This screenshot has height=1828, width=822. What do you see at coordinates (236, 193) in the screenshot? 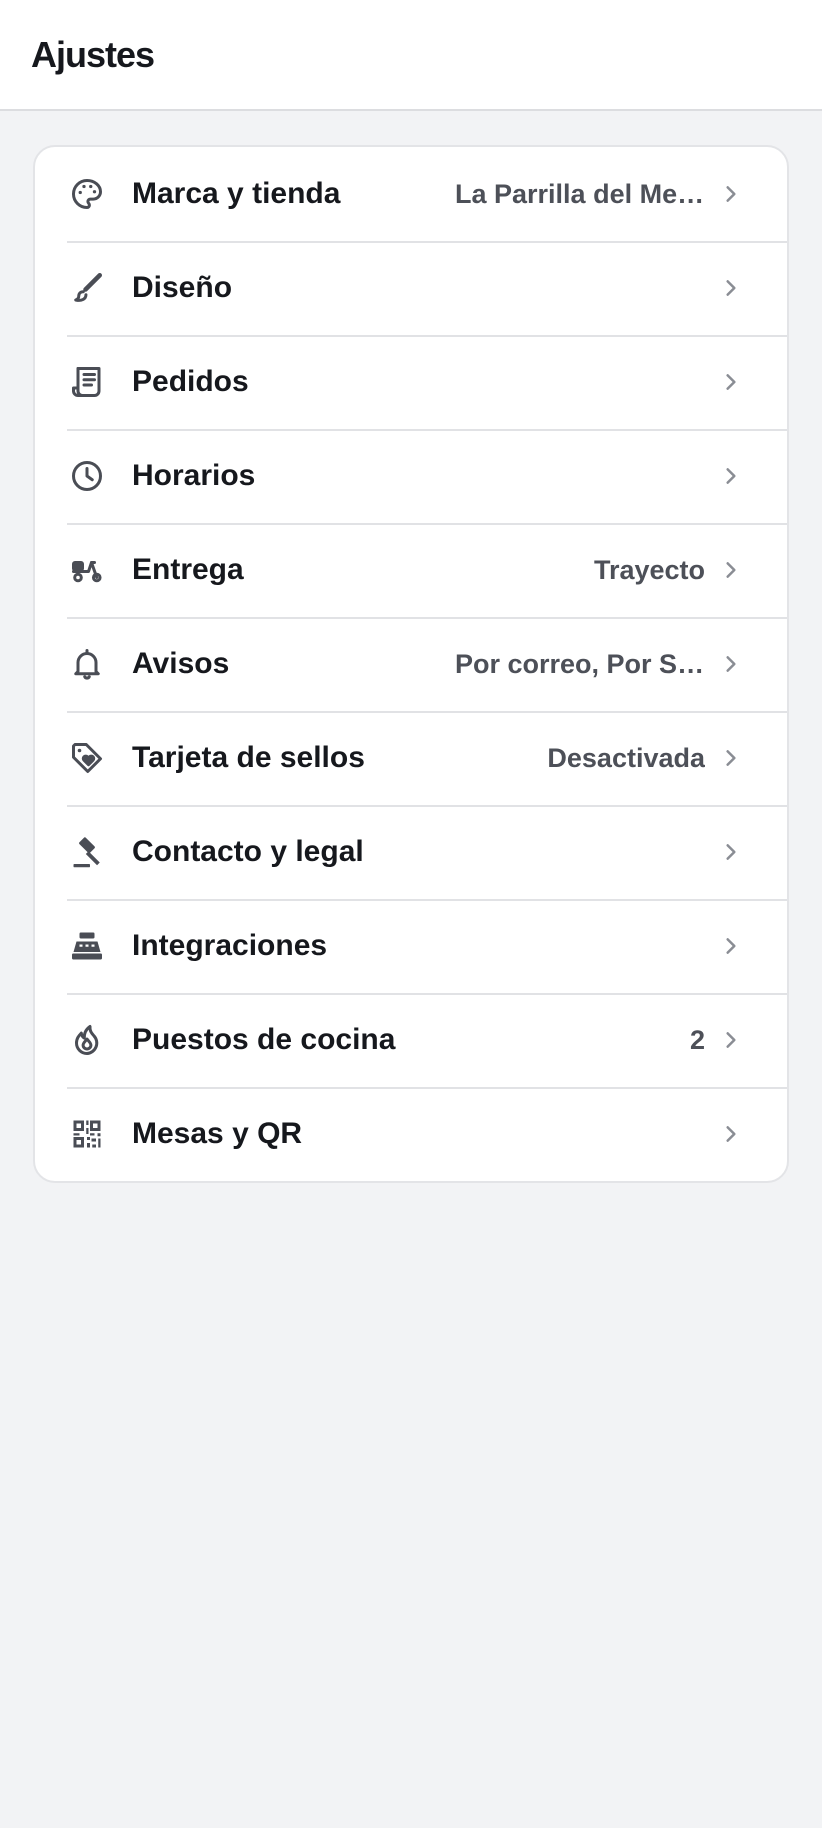
I see `settings-item-label: Marca y tienda` at bounding box center [236, 193].